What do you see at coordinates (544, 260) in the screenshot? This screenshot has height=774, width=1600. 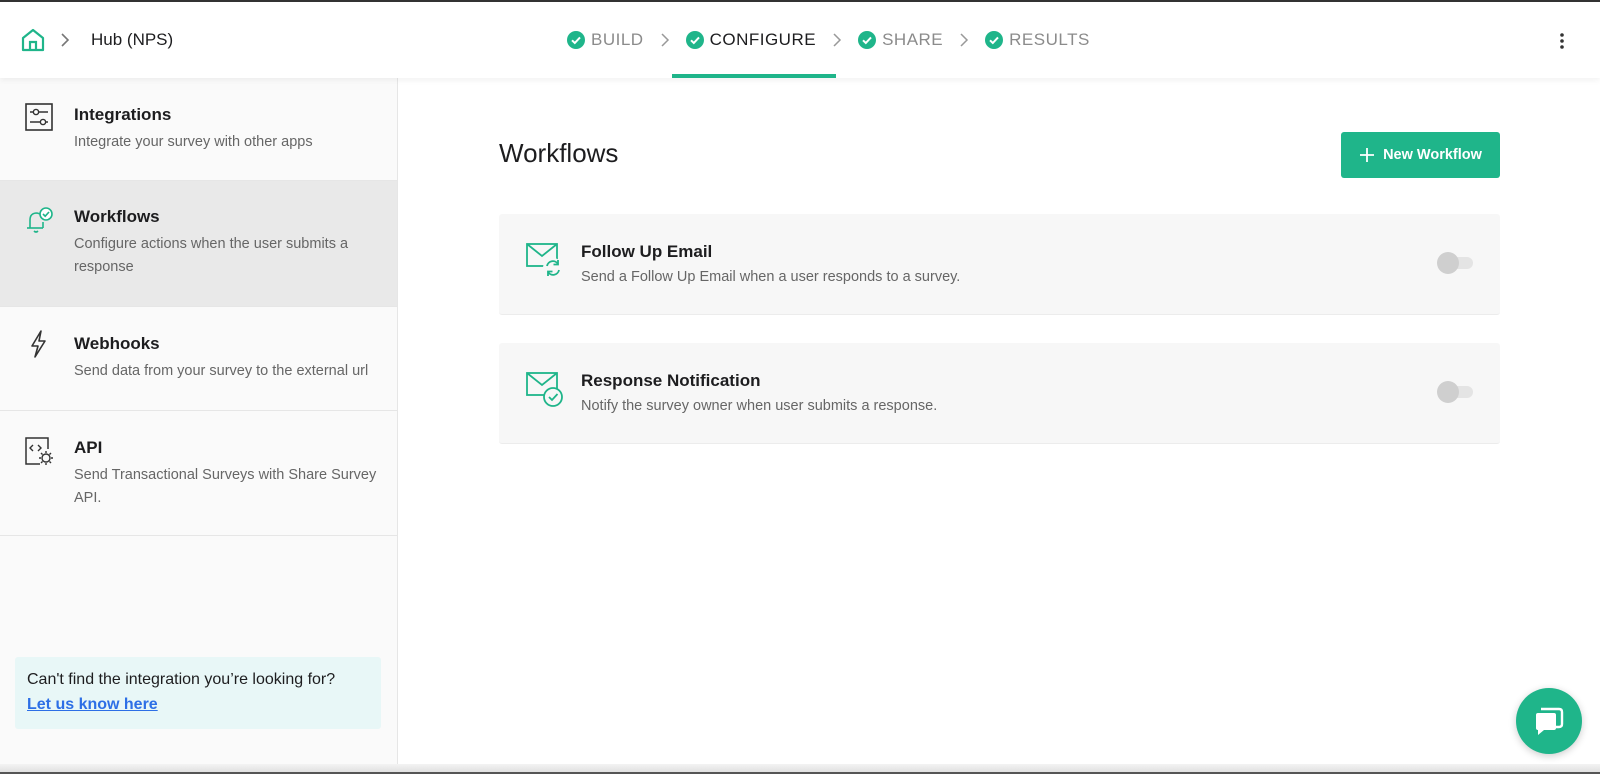 I see `mail-refresh-icon` at bounding box center [544, 260].